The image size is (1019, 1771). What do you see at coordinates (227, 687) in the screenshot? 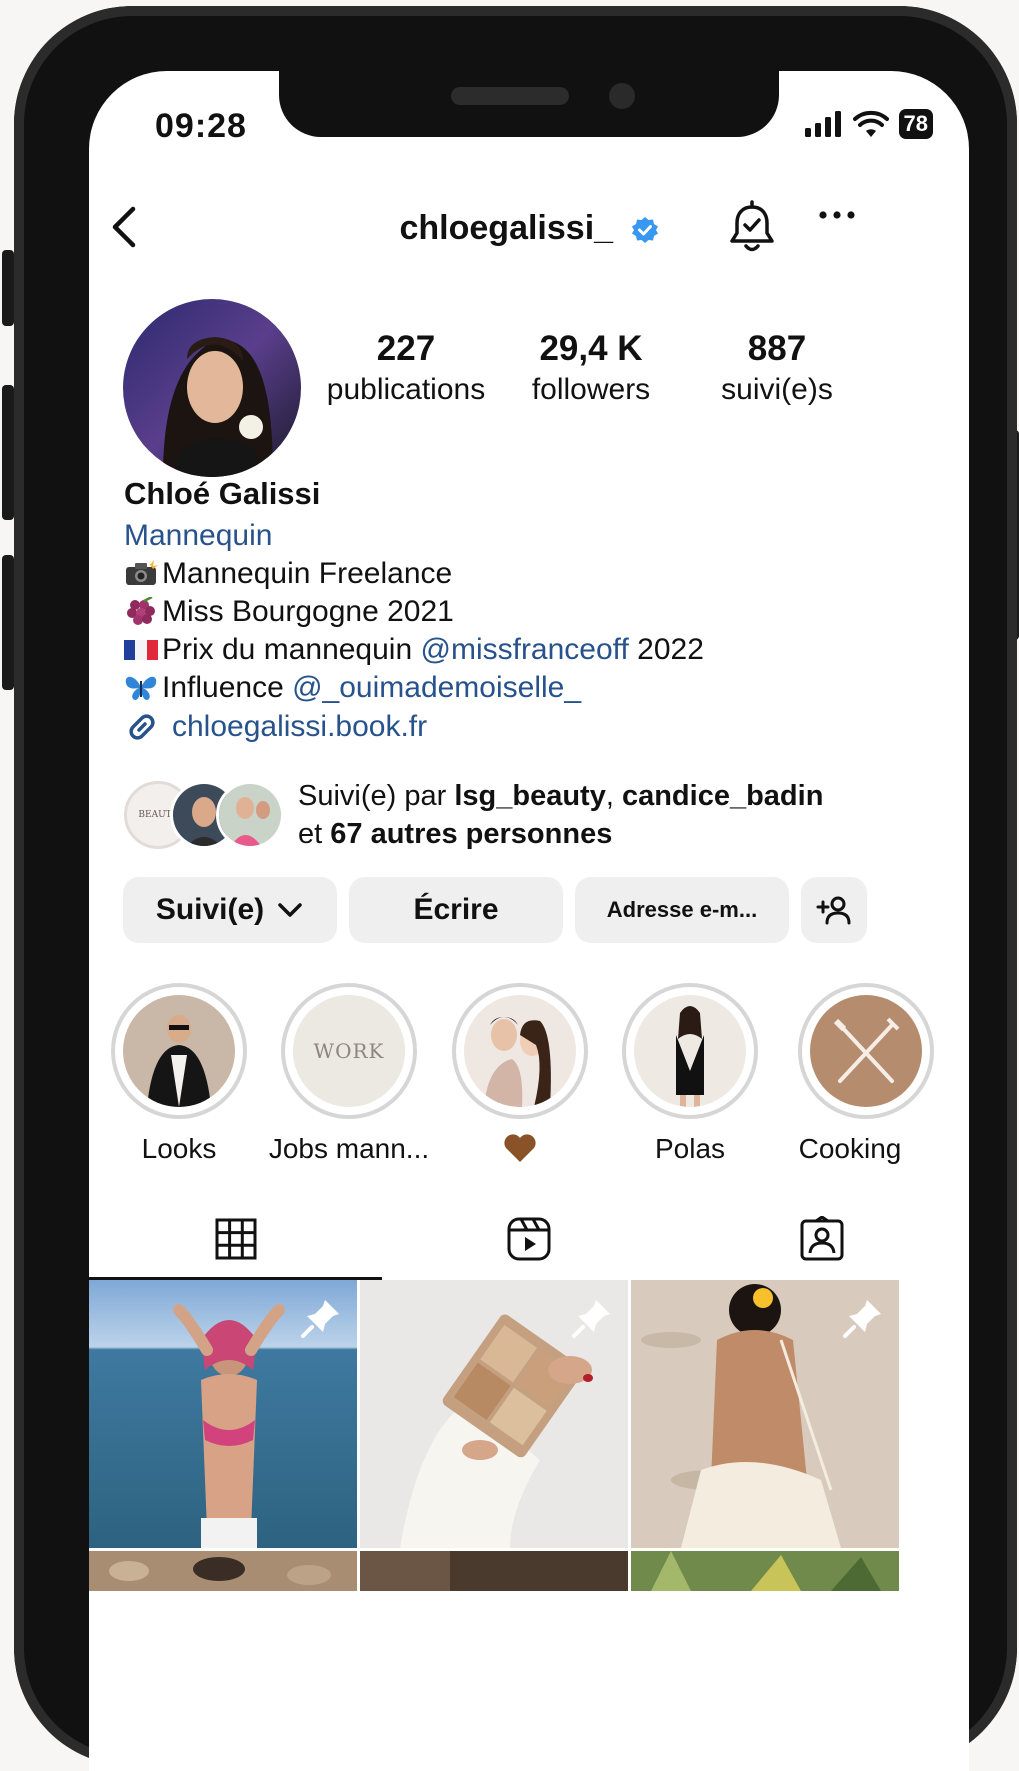
I see `bio-line-4-prefix: Influence` at bounding box center [227, 687].